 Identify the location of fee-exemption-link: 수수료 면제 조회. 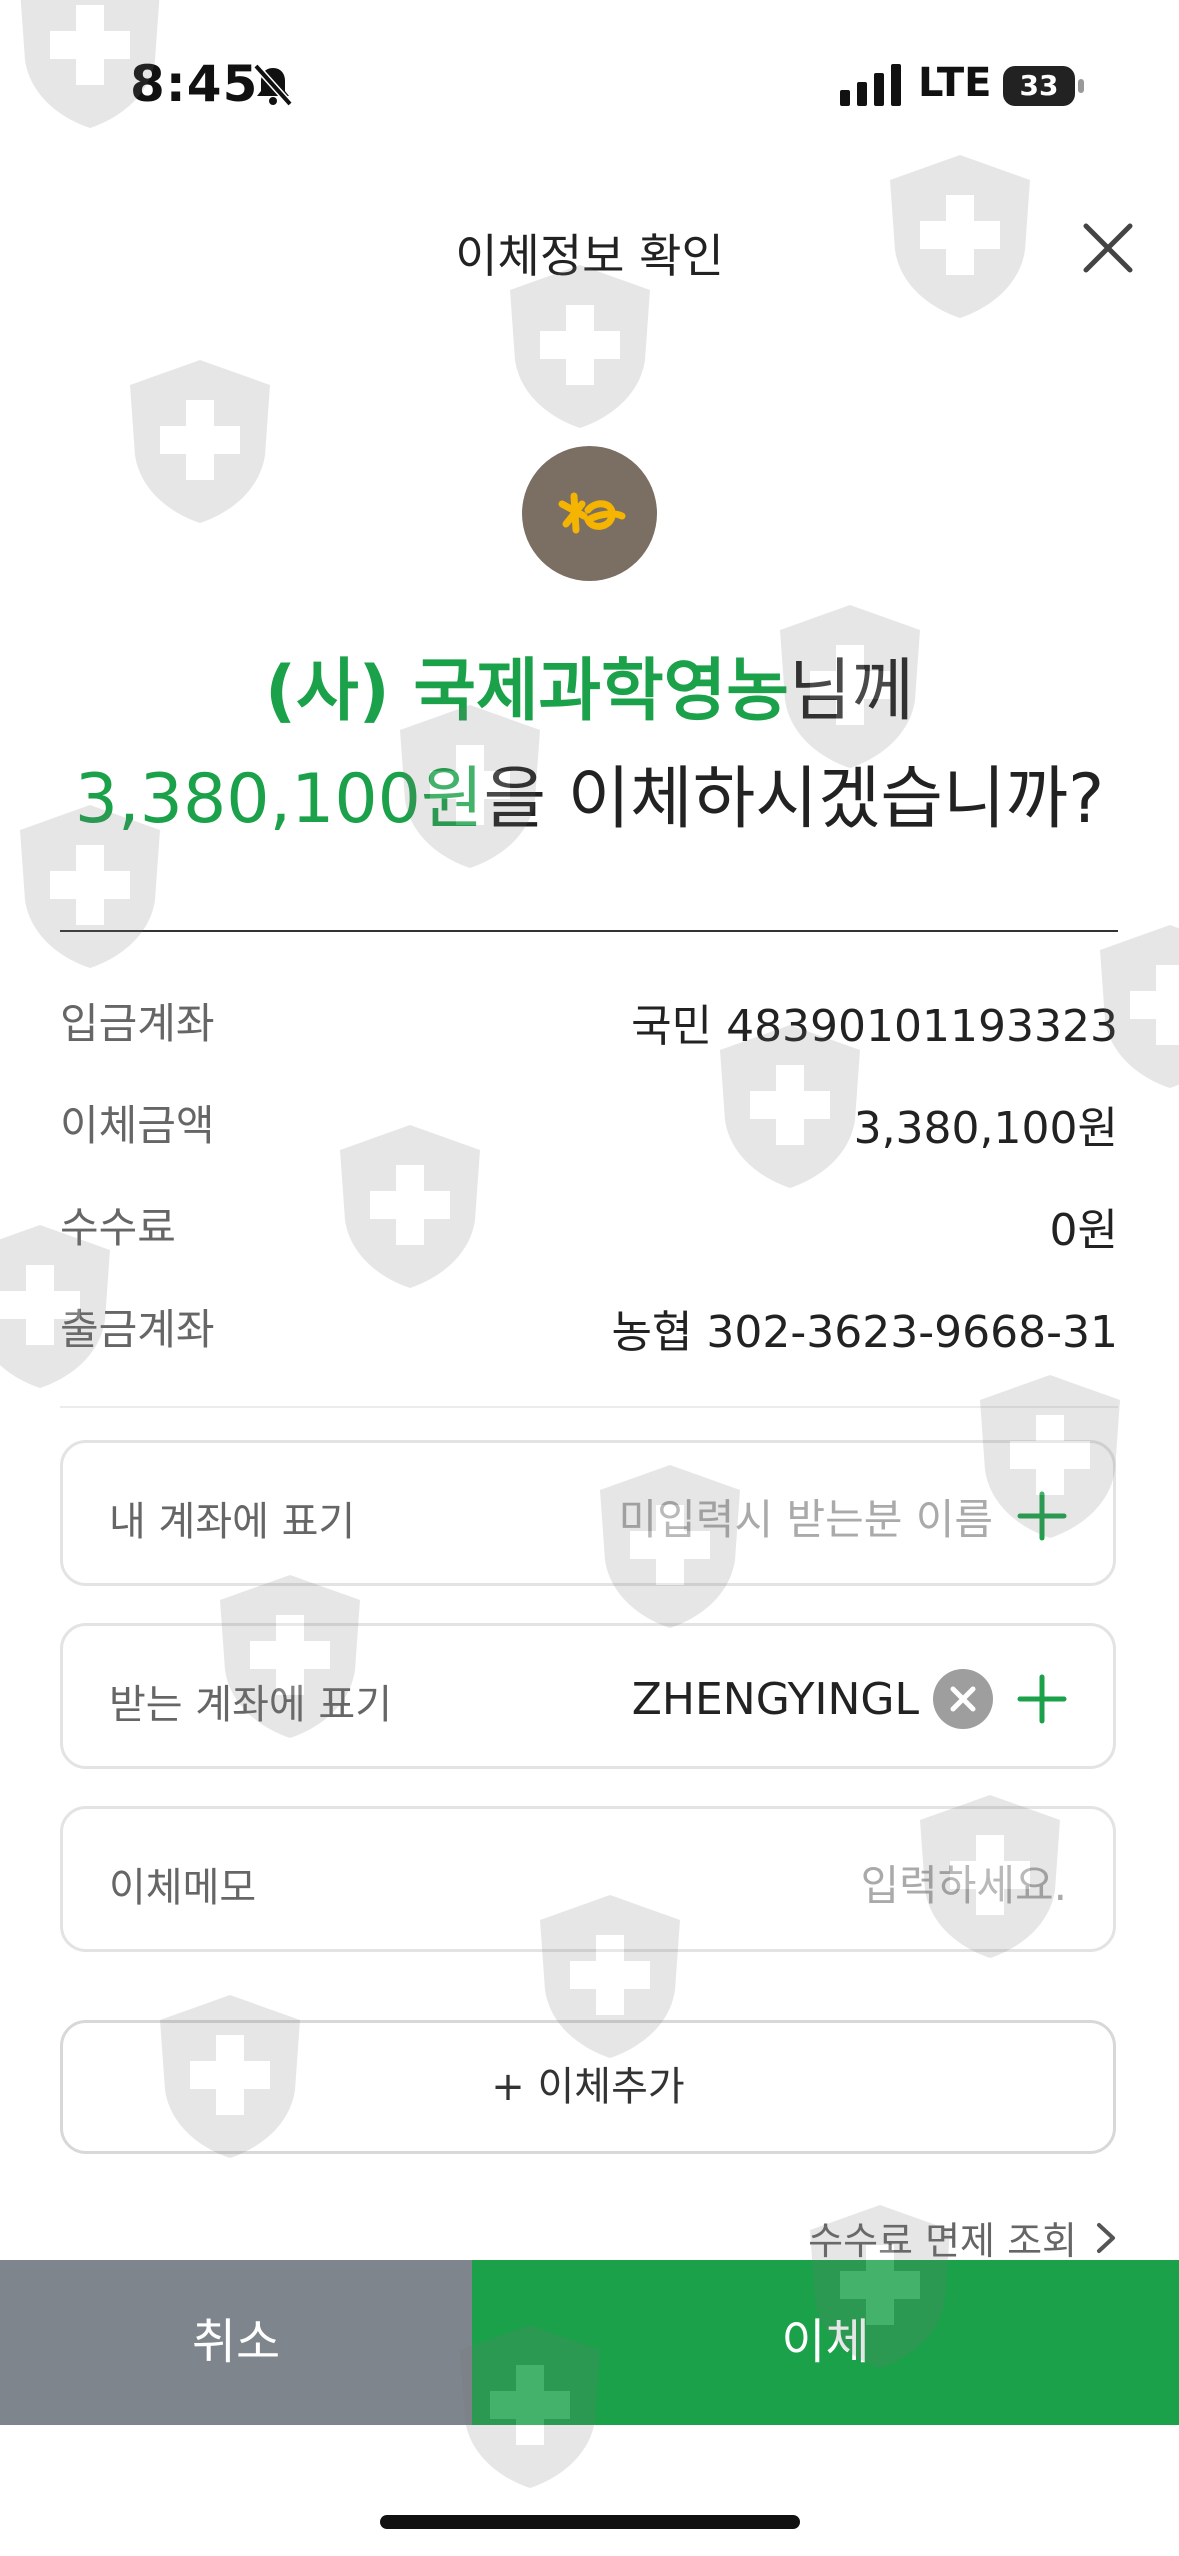
(963, 2237).